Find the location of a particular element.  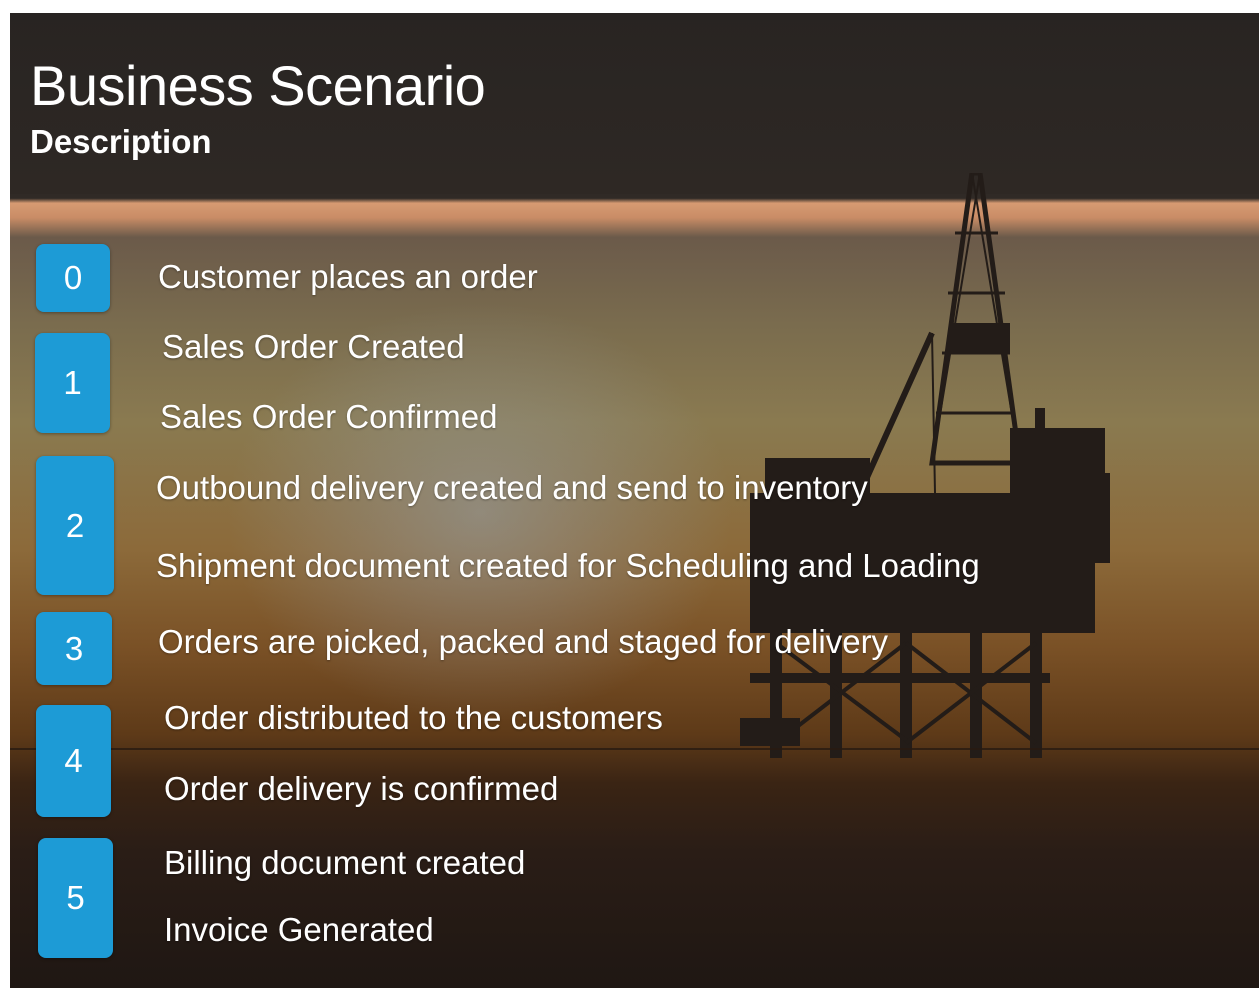

step-4-badge: 4 is located at coordinates (73, 761).